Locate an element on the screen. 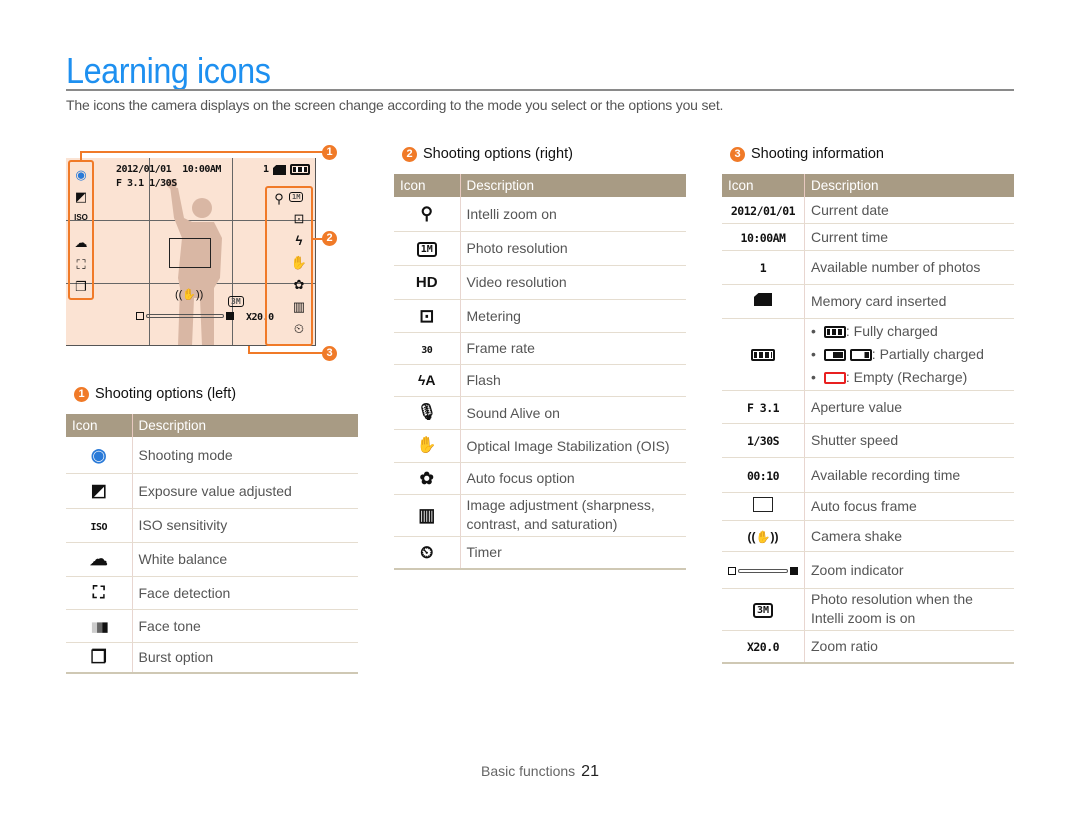 The height and width of the screenshot is (815, 1080). battery-state-full: : Fully charged is located at coordinates (909, 331).